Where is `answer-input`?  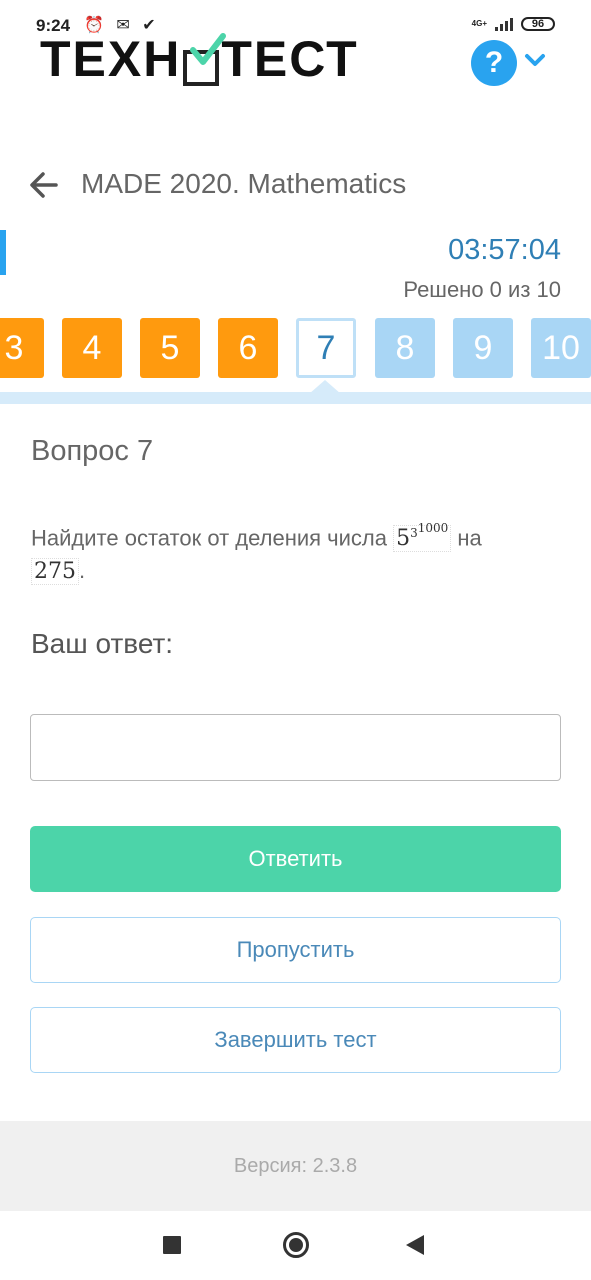 answer-input is located at coordinates (295, 747).